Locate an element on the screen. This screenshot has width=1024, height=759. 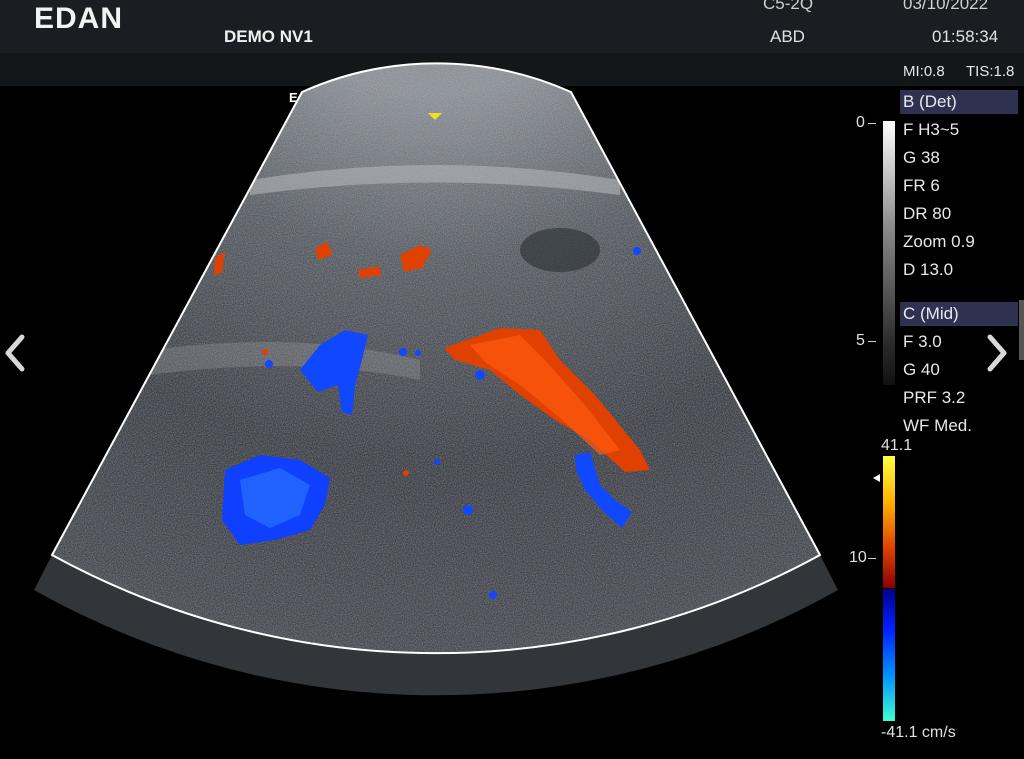
b-freq: F H3~5 is located at coordinates (931, 129).